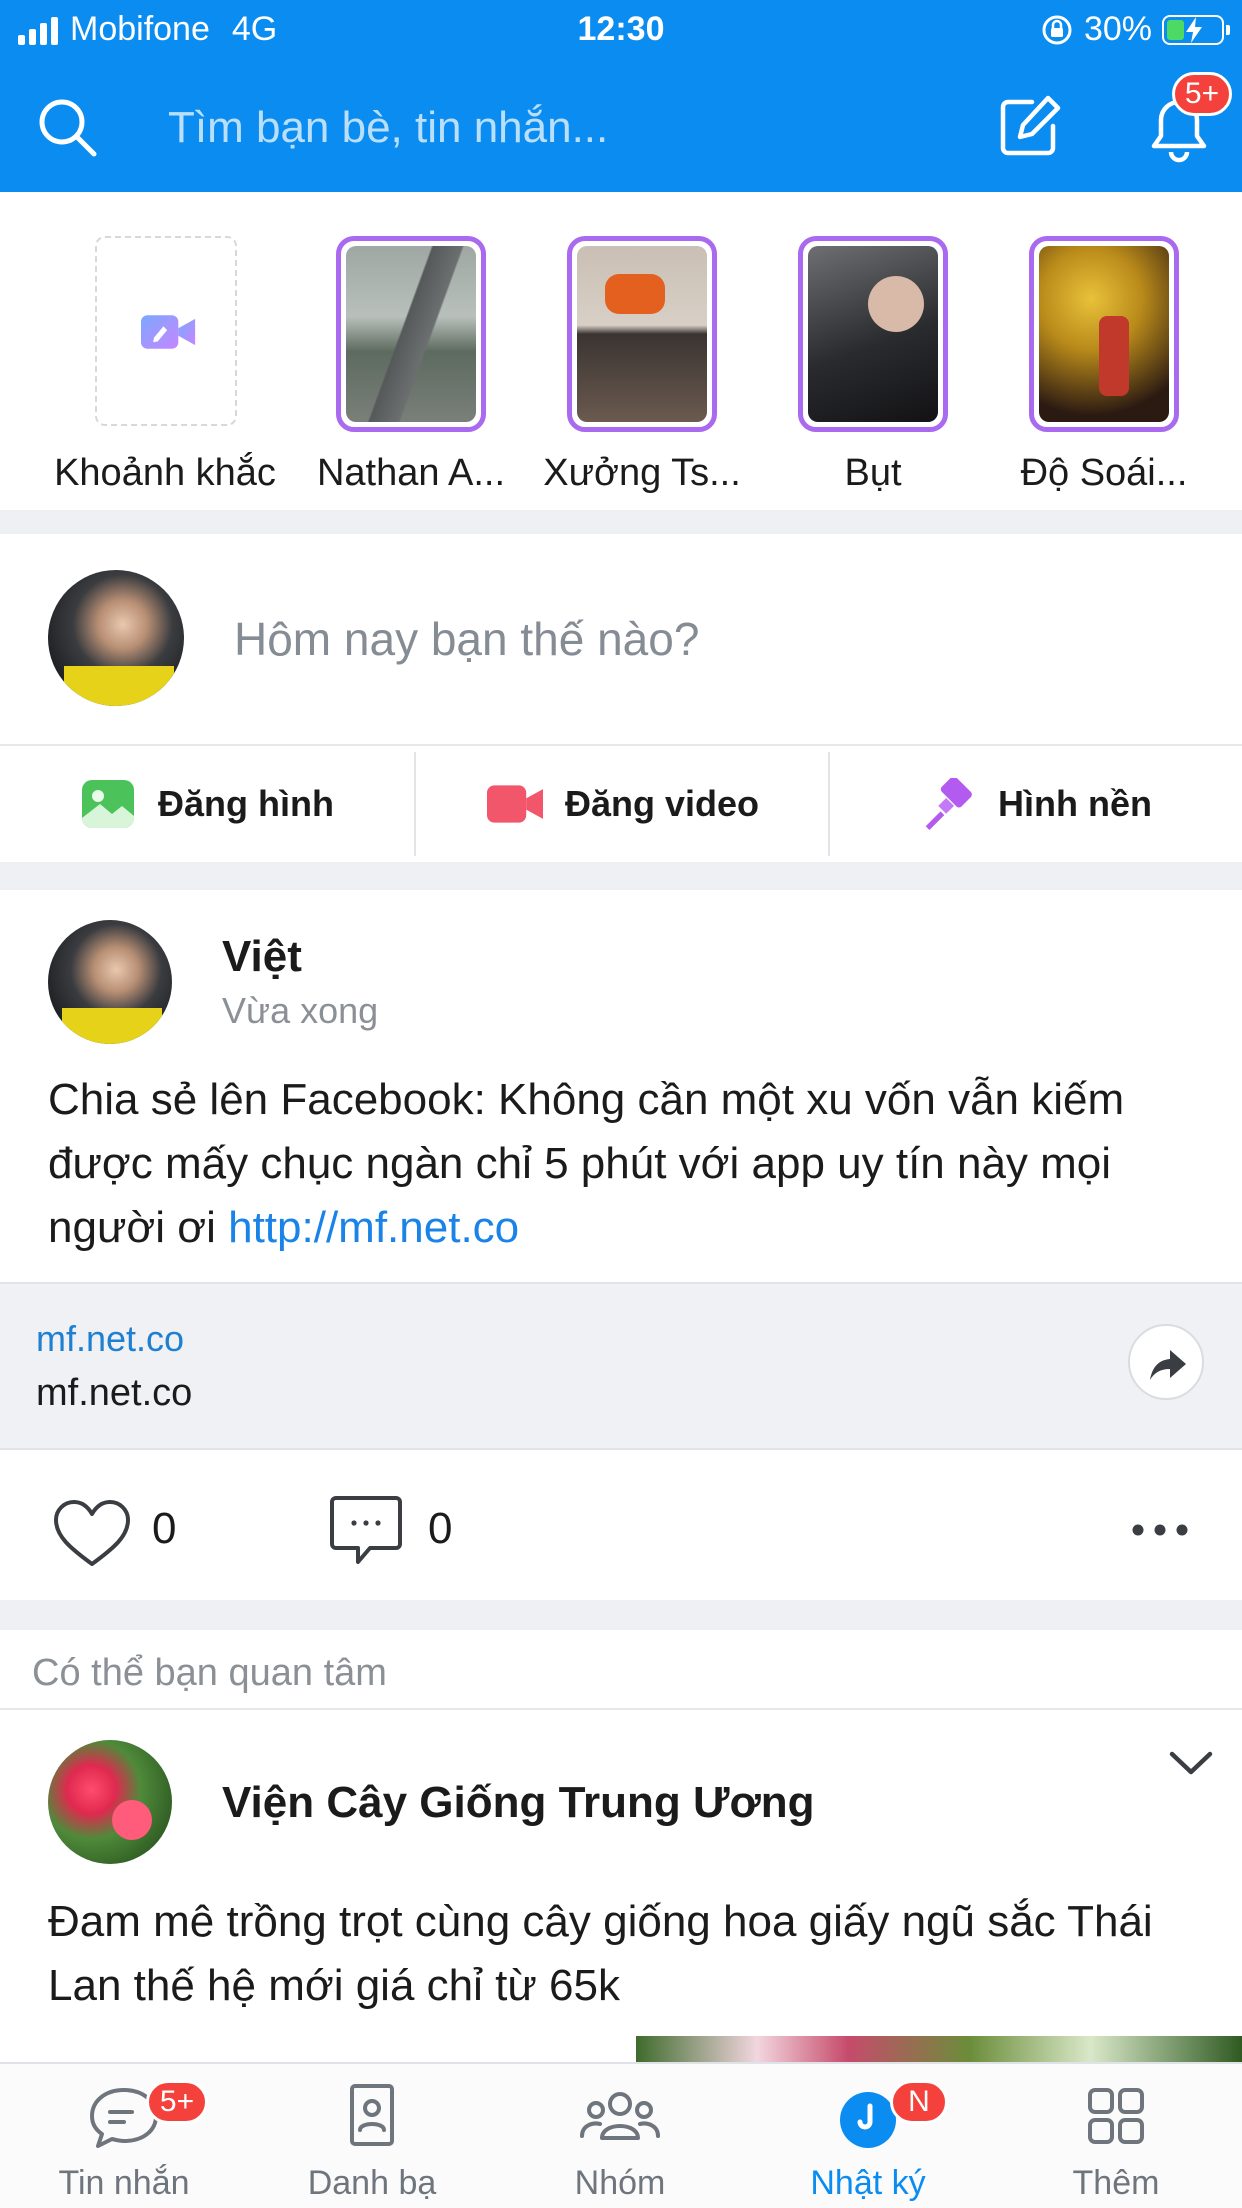 The image size is (1242, 2208). I want to click on search-input, so click(548, 128).